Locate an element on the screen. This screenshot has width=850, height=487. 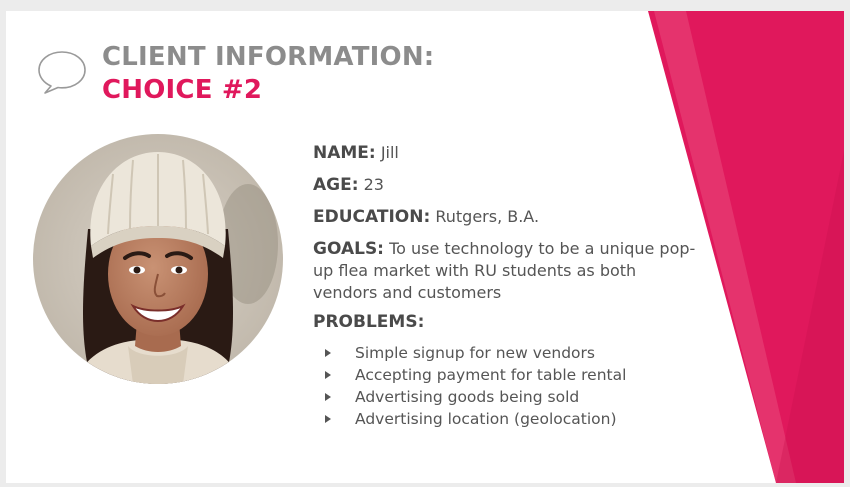
name-value: Jill is located at coordinates (389, 152).